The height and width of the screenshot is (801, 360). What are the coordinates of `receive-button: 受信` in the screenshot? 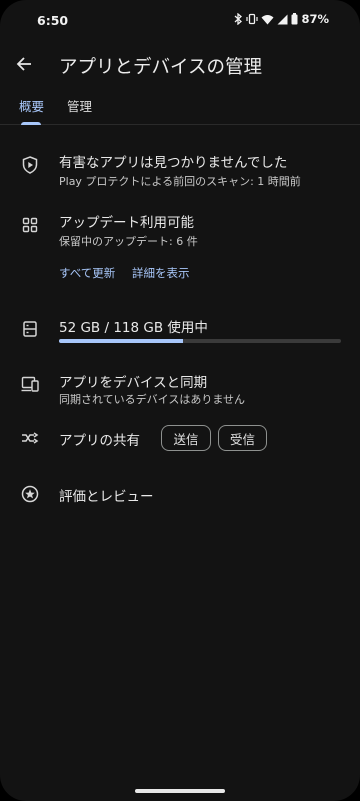 It's located at (242, 438).